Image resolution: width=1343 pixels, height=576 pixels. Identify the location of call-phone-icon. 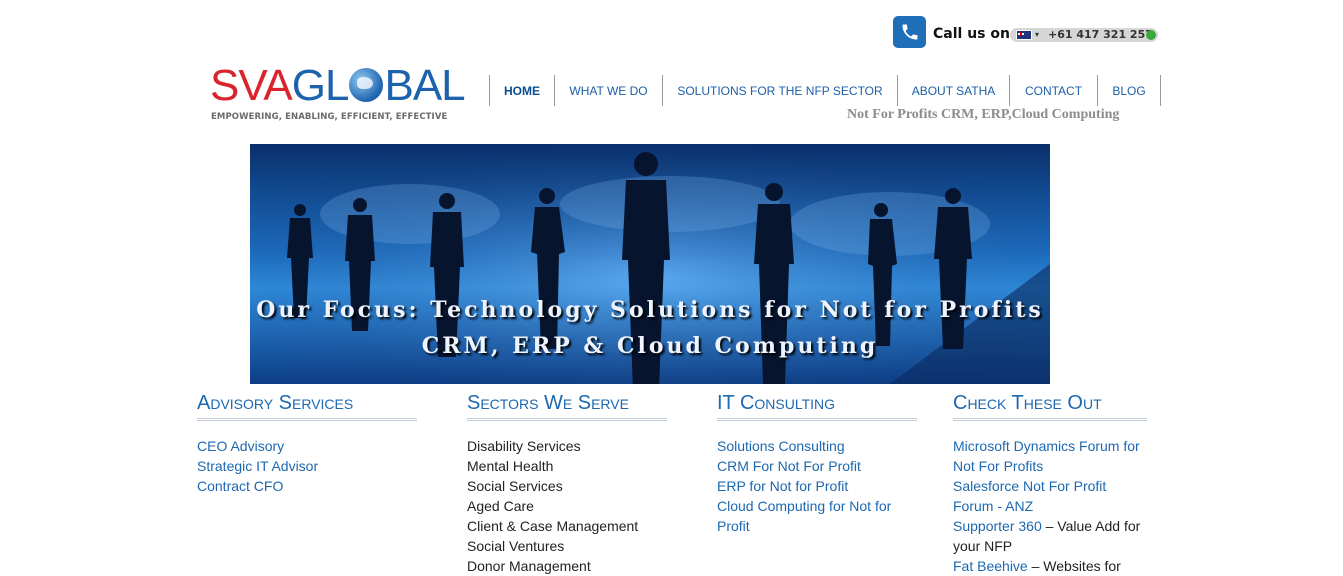
(1151, 35).